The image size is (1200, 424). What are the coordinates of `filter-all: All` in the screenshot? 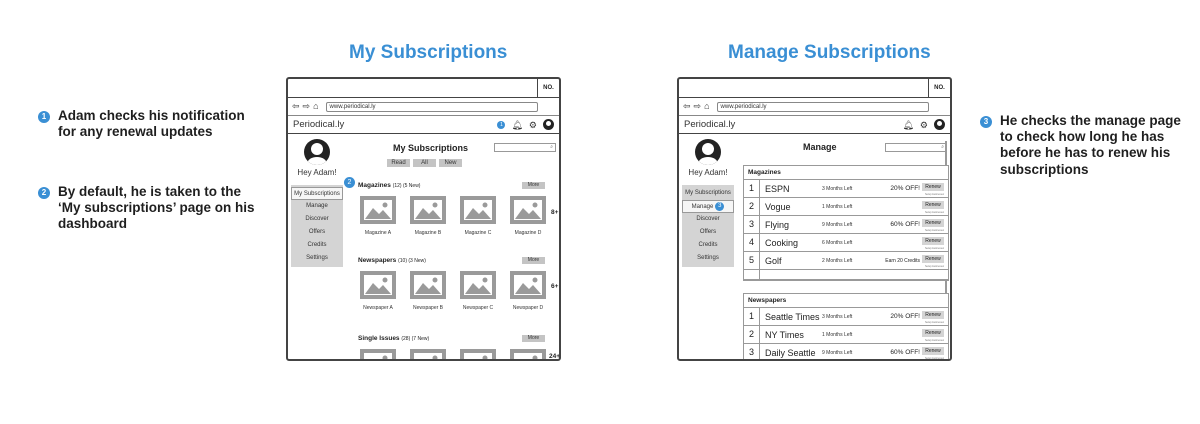 It's located at (424, 163).